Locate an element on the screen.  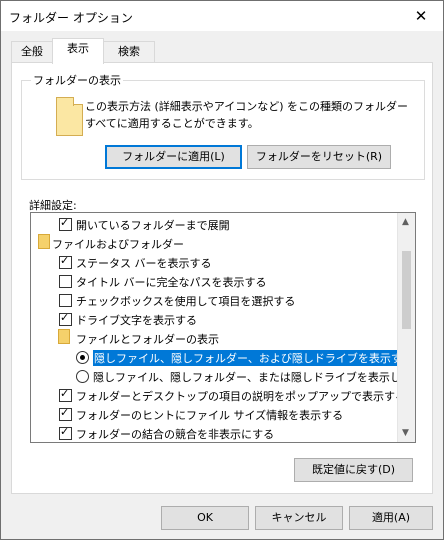
tab-general: 全般 is located at coordinates (32, 51).